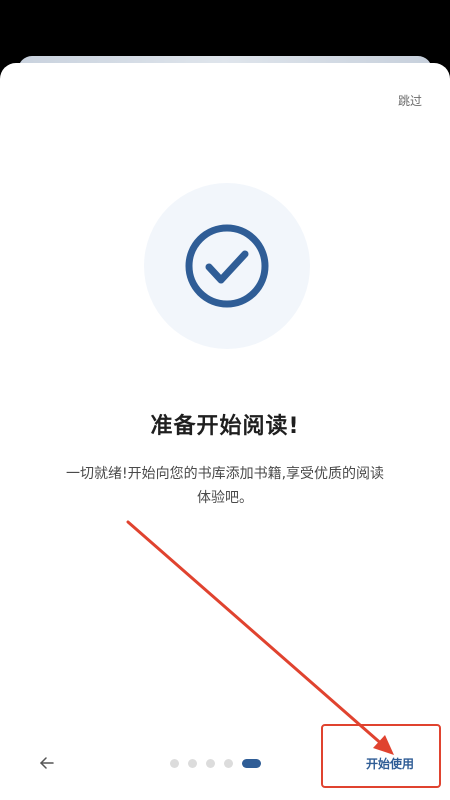  Describe the element at coordinates (225, 486) in the screenshot. I see `description: 一切就绪!开始向您的书库添加书籍,享受优质的阅读 体验吧。` at that location.